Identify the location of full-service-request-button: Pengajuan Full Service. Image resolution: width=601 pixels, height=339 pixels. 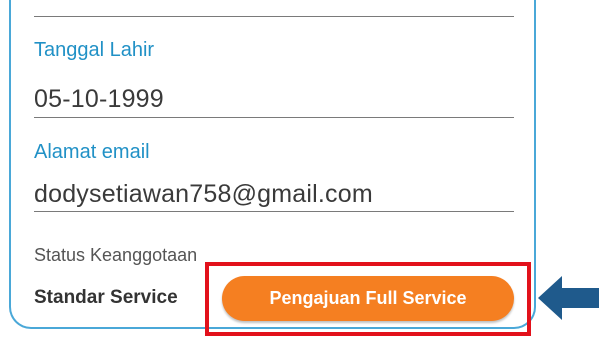
(368, 298).